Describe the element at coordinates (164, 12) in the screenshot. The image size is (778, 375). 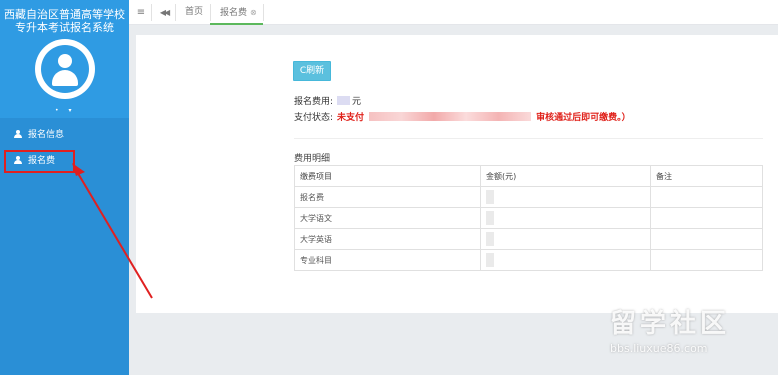
I see `double-chevron-left-icon: ◀◀` at that location.